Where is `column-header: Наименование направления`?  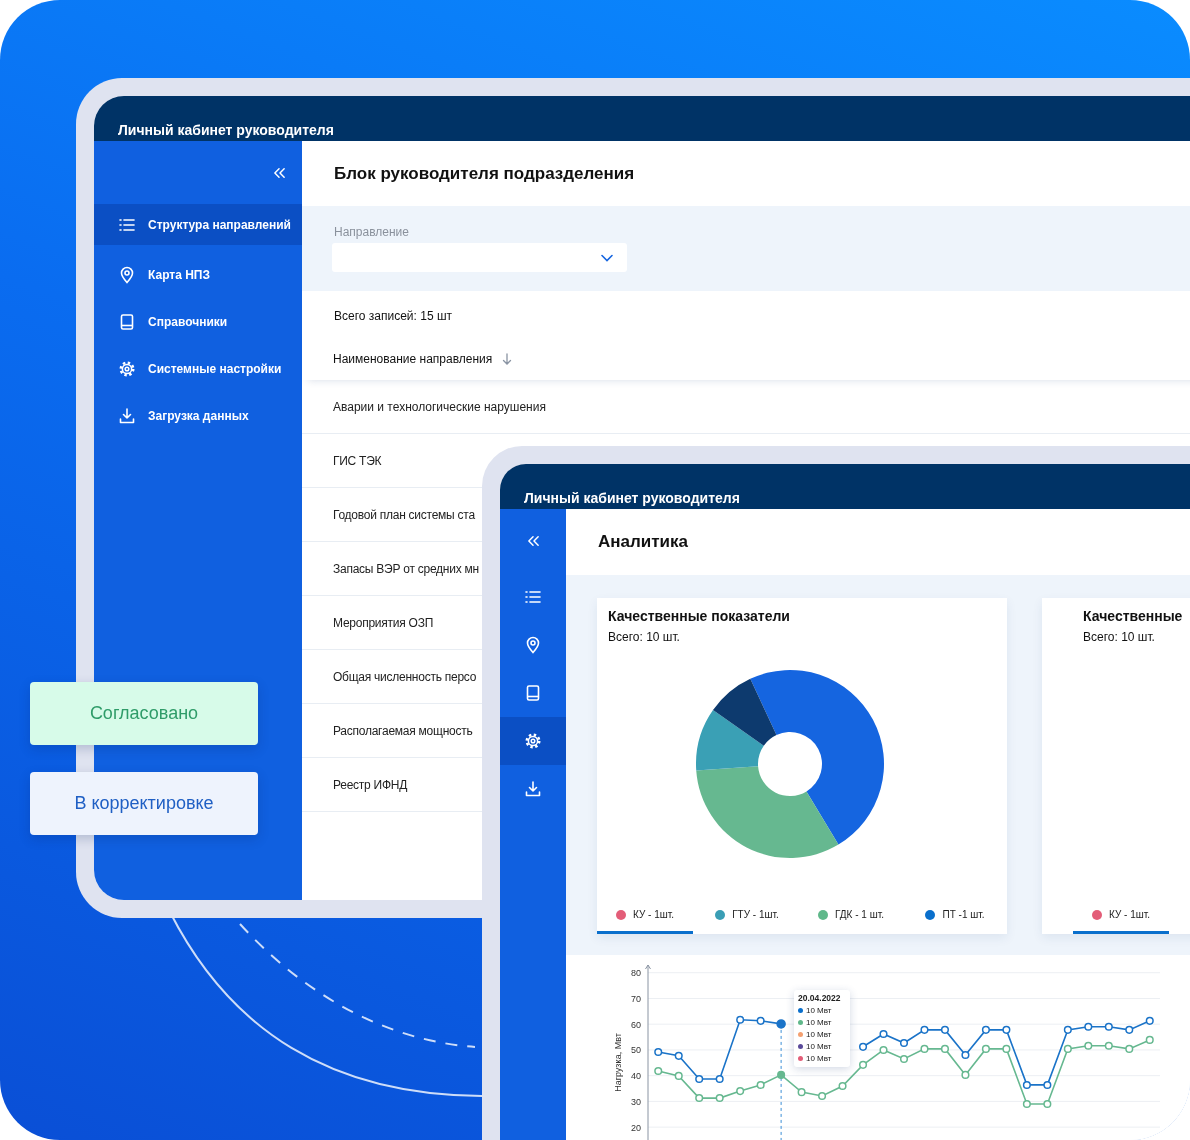
column-header: Наименование направления is located at coordinates (413, 359).